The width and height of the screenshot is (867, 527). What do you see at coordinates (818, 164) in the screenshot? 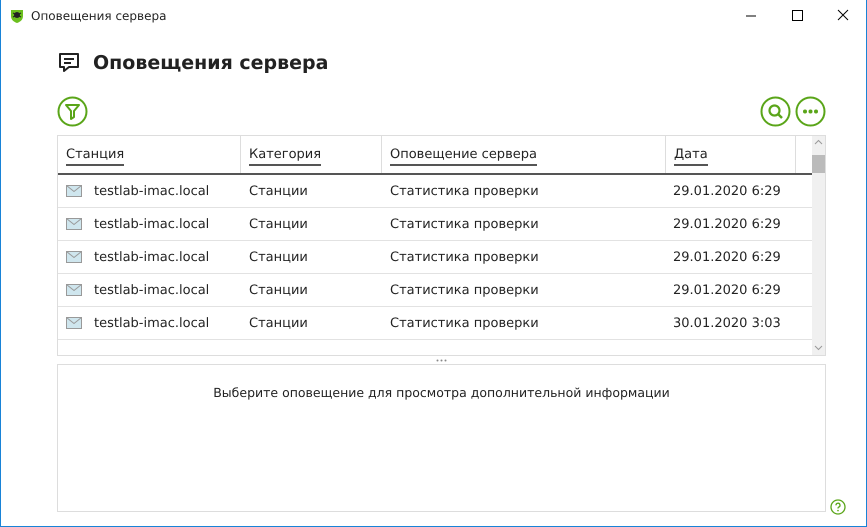
I see `scroll-thumb` at bounding box center [818, 164].